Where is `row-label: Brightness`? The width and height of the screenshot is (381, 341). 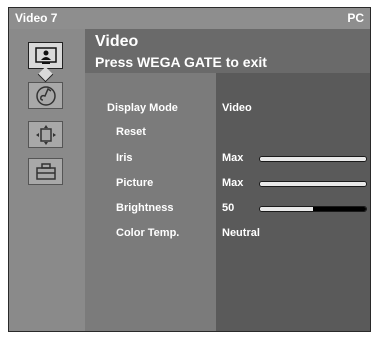 row-label: Brightness is located at coordinates (145, 208).